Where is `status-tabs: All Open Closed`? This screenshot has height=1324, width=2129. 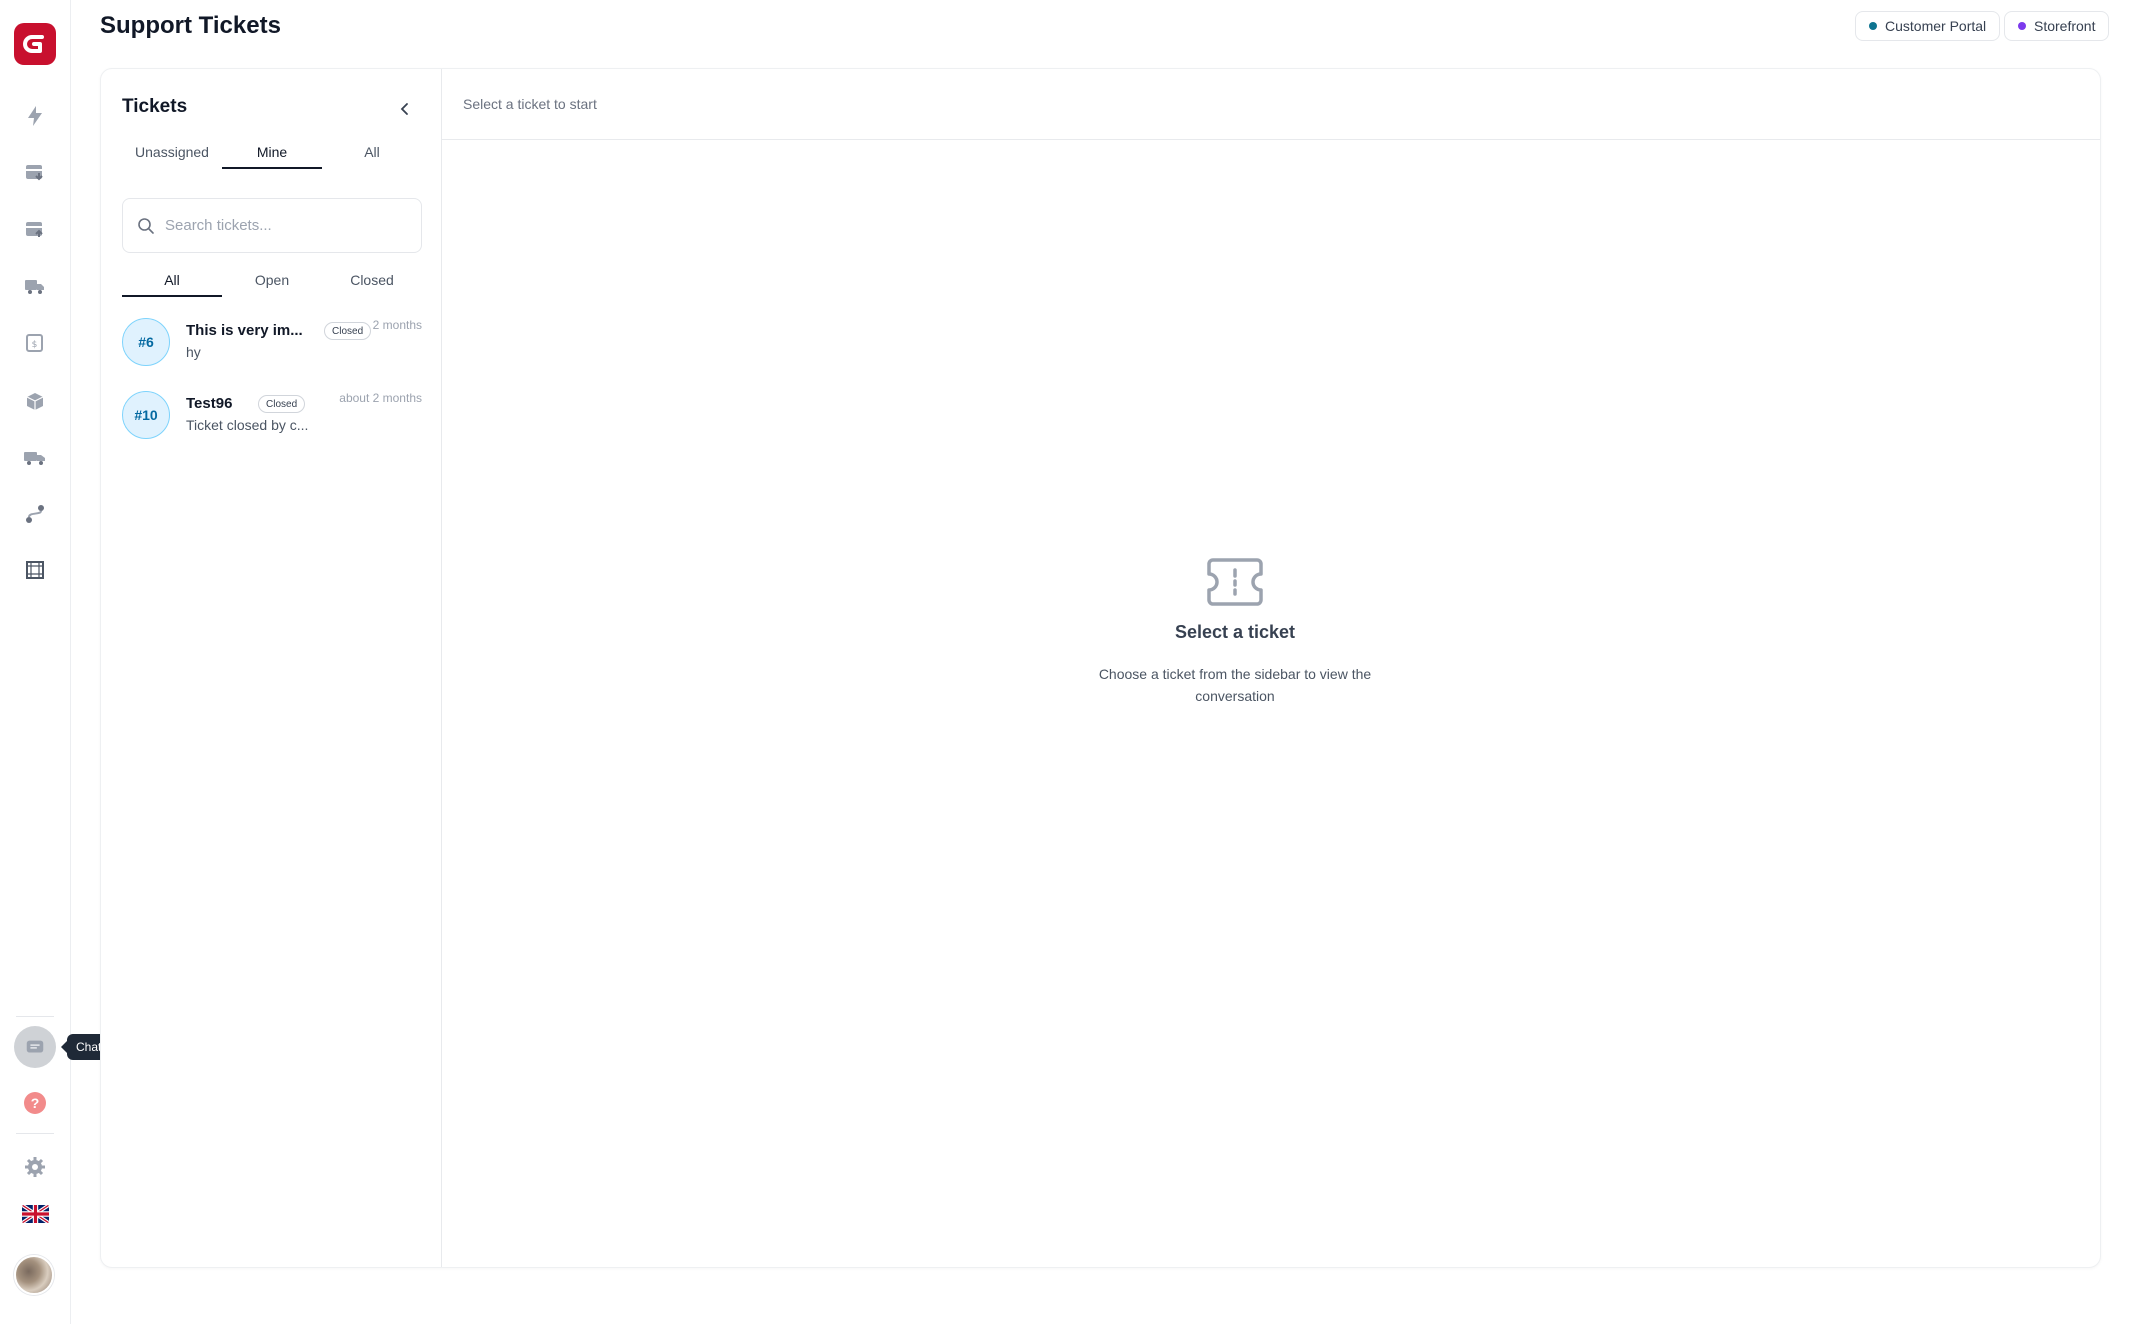 status-tabs: All Open Closed is located at coordinates (272, 281).